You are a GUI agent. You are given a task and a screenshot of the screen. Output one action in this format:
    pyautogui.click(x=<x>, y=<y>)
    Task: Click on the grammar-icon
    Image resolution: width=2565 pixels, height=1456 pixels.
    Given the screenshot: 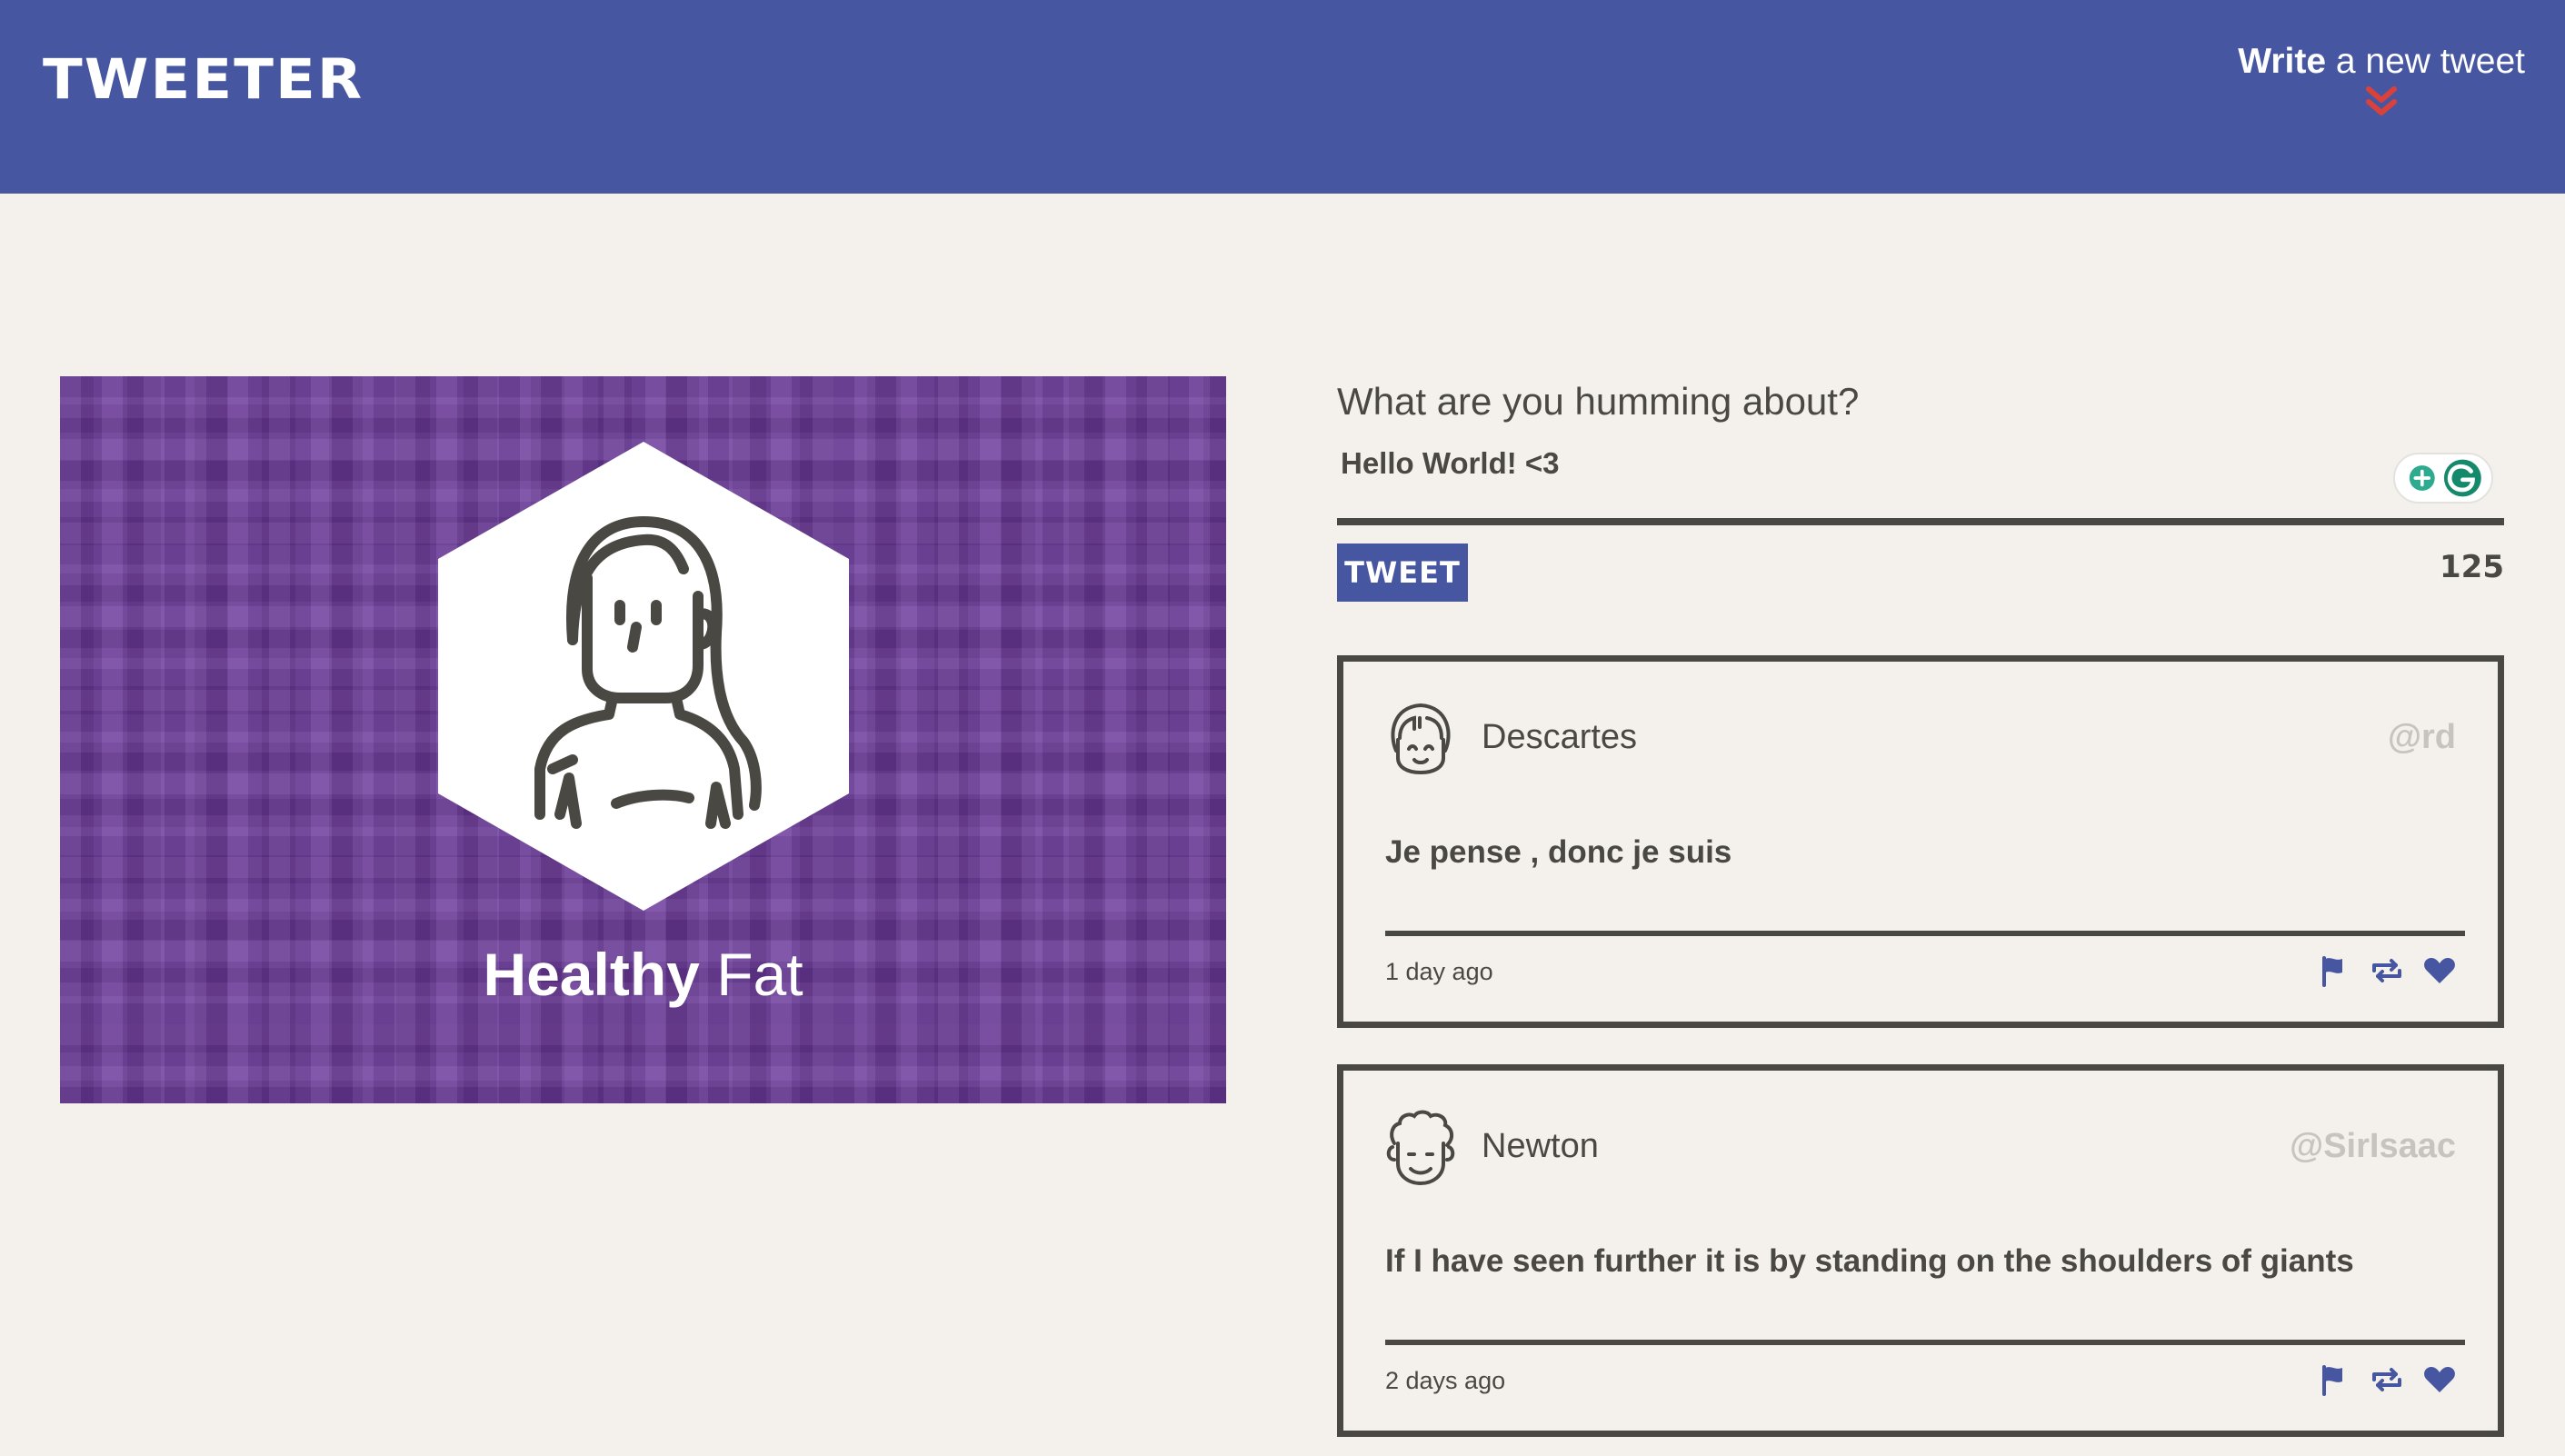 What is the action you would take?
    pyautogui.click(x=2445, y=478)
    